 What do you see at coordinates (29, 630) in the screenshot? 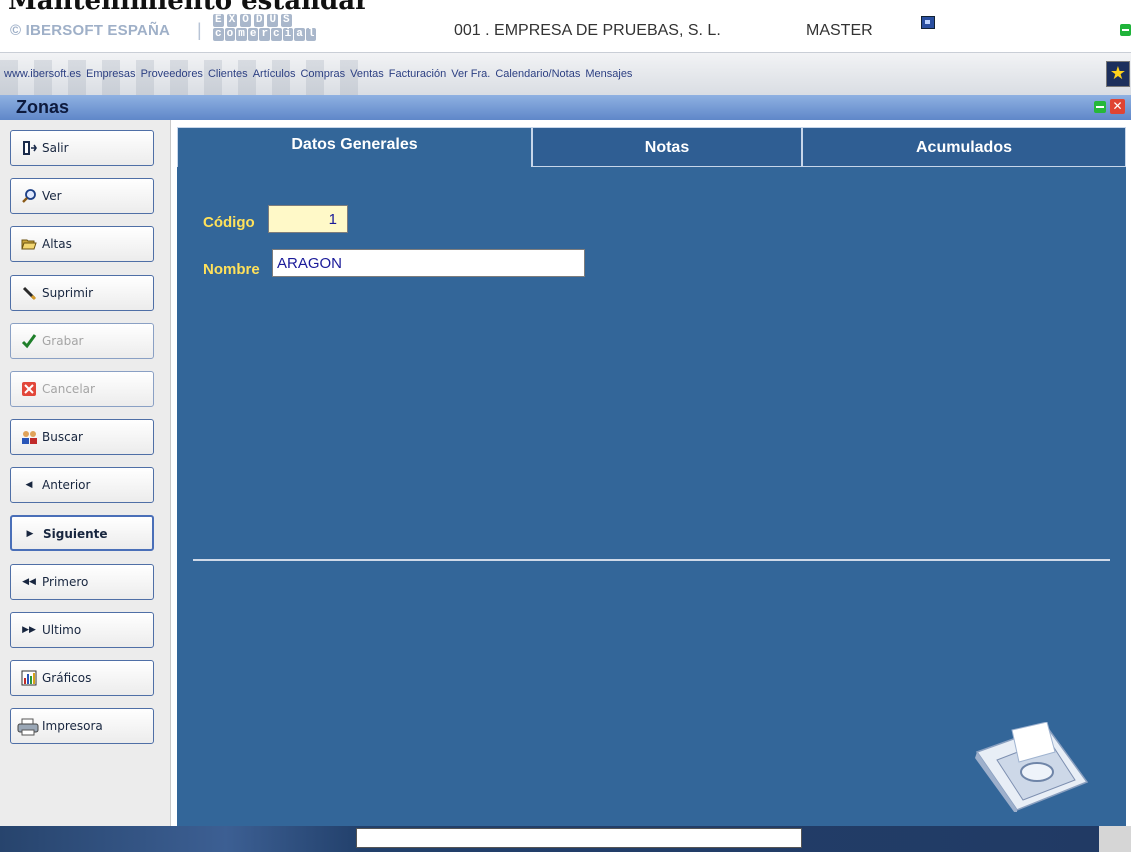
I see `double-right-icon: ▶▶` at bounding box center [29, 630].